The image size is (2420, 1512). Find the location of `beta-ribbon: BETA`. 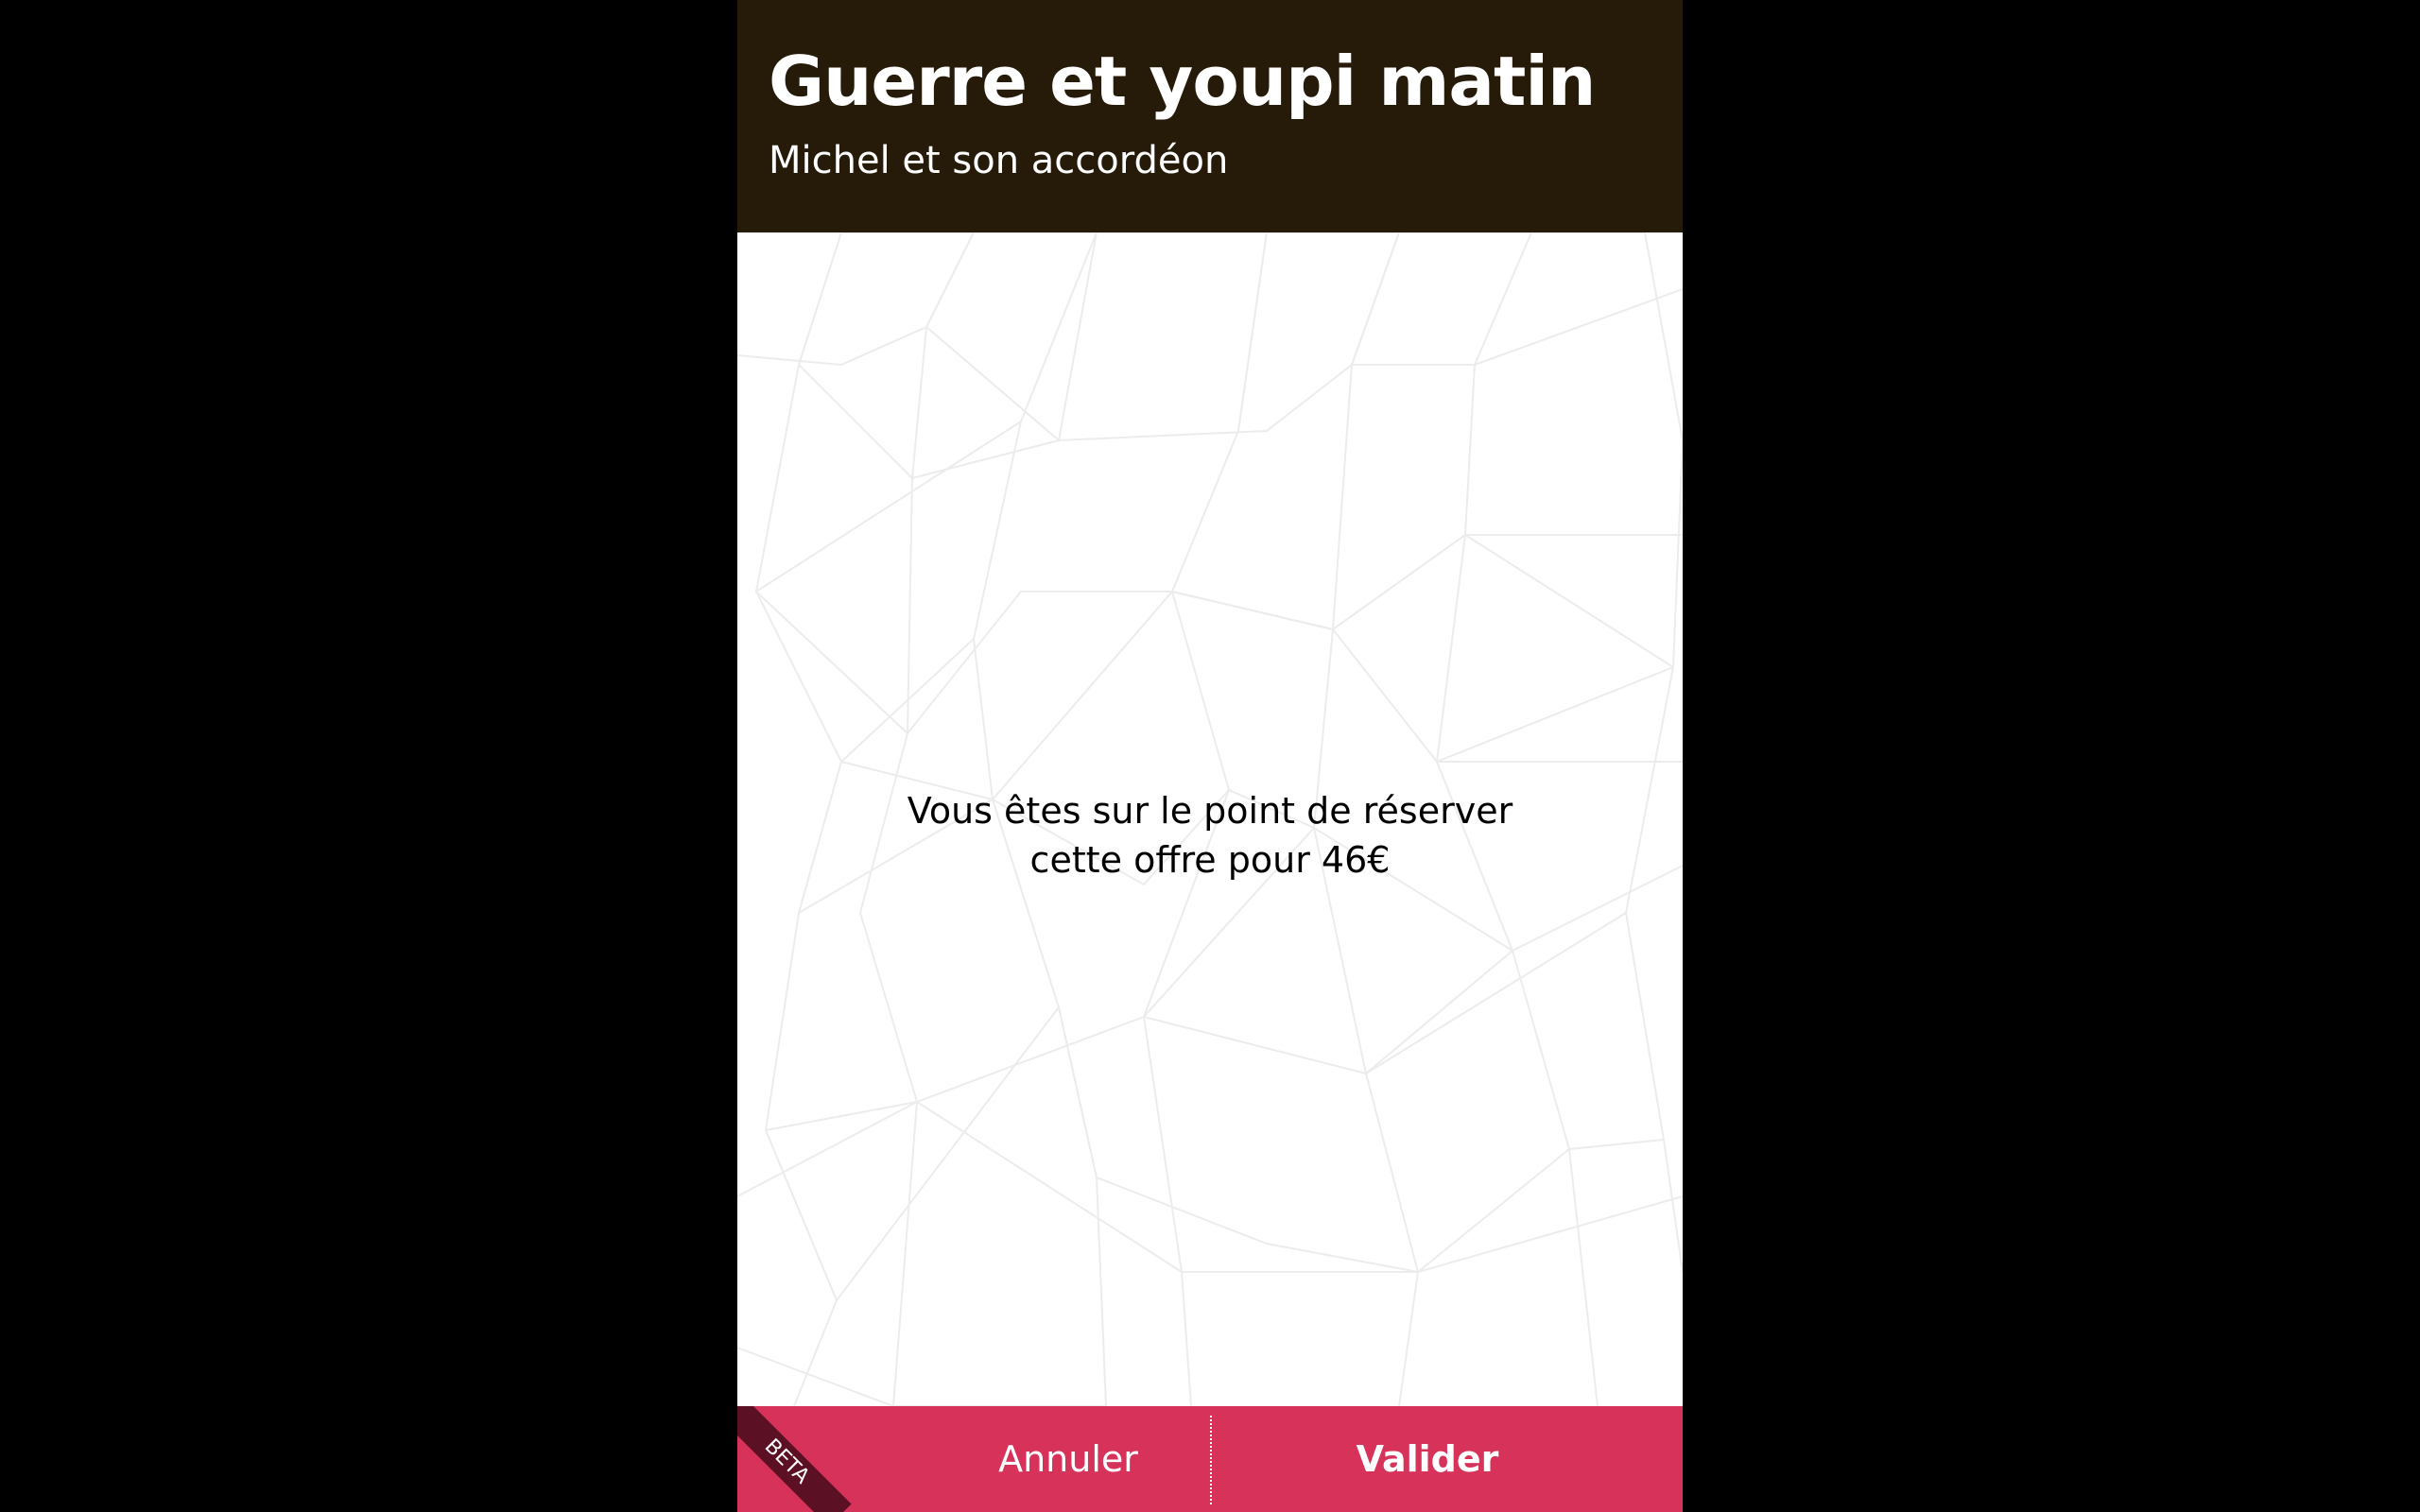

beta-ribbon: BETA is located at coordinates (794, 1459).